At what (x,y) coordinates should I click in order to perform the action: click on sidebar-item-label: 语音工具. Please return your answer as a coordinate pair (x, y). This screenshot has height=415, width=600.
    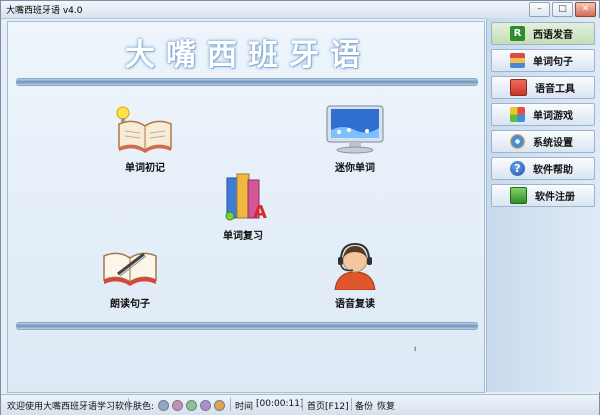
    Looking at the image, I should click on (555, 89).